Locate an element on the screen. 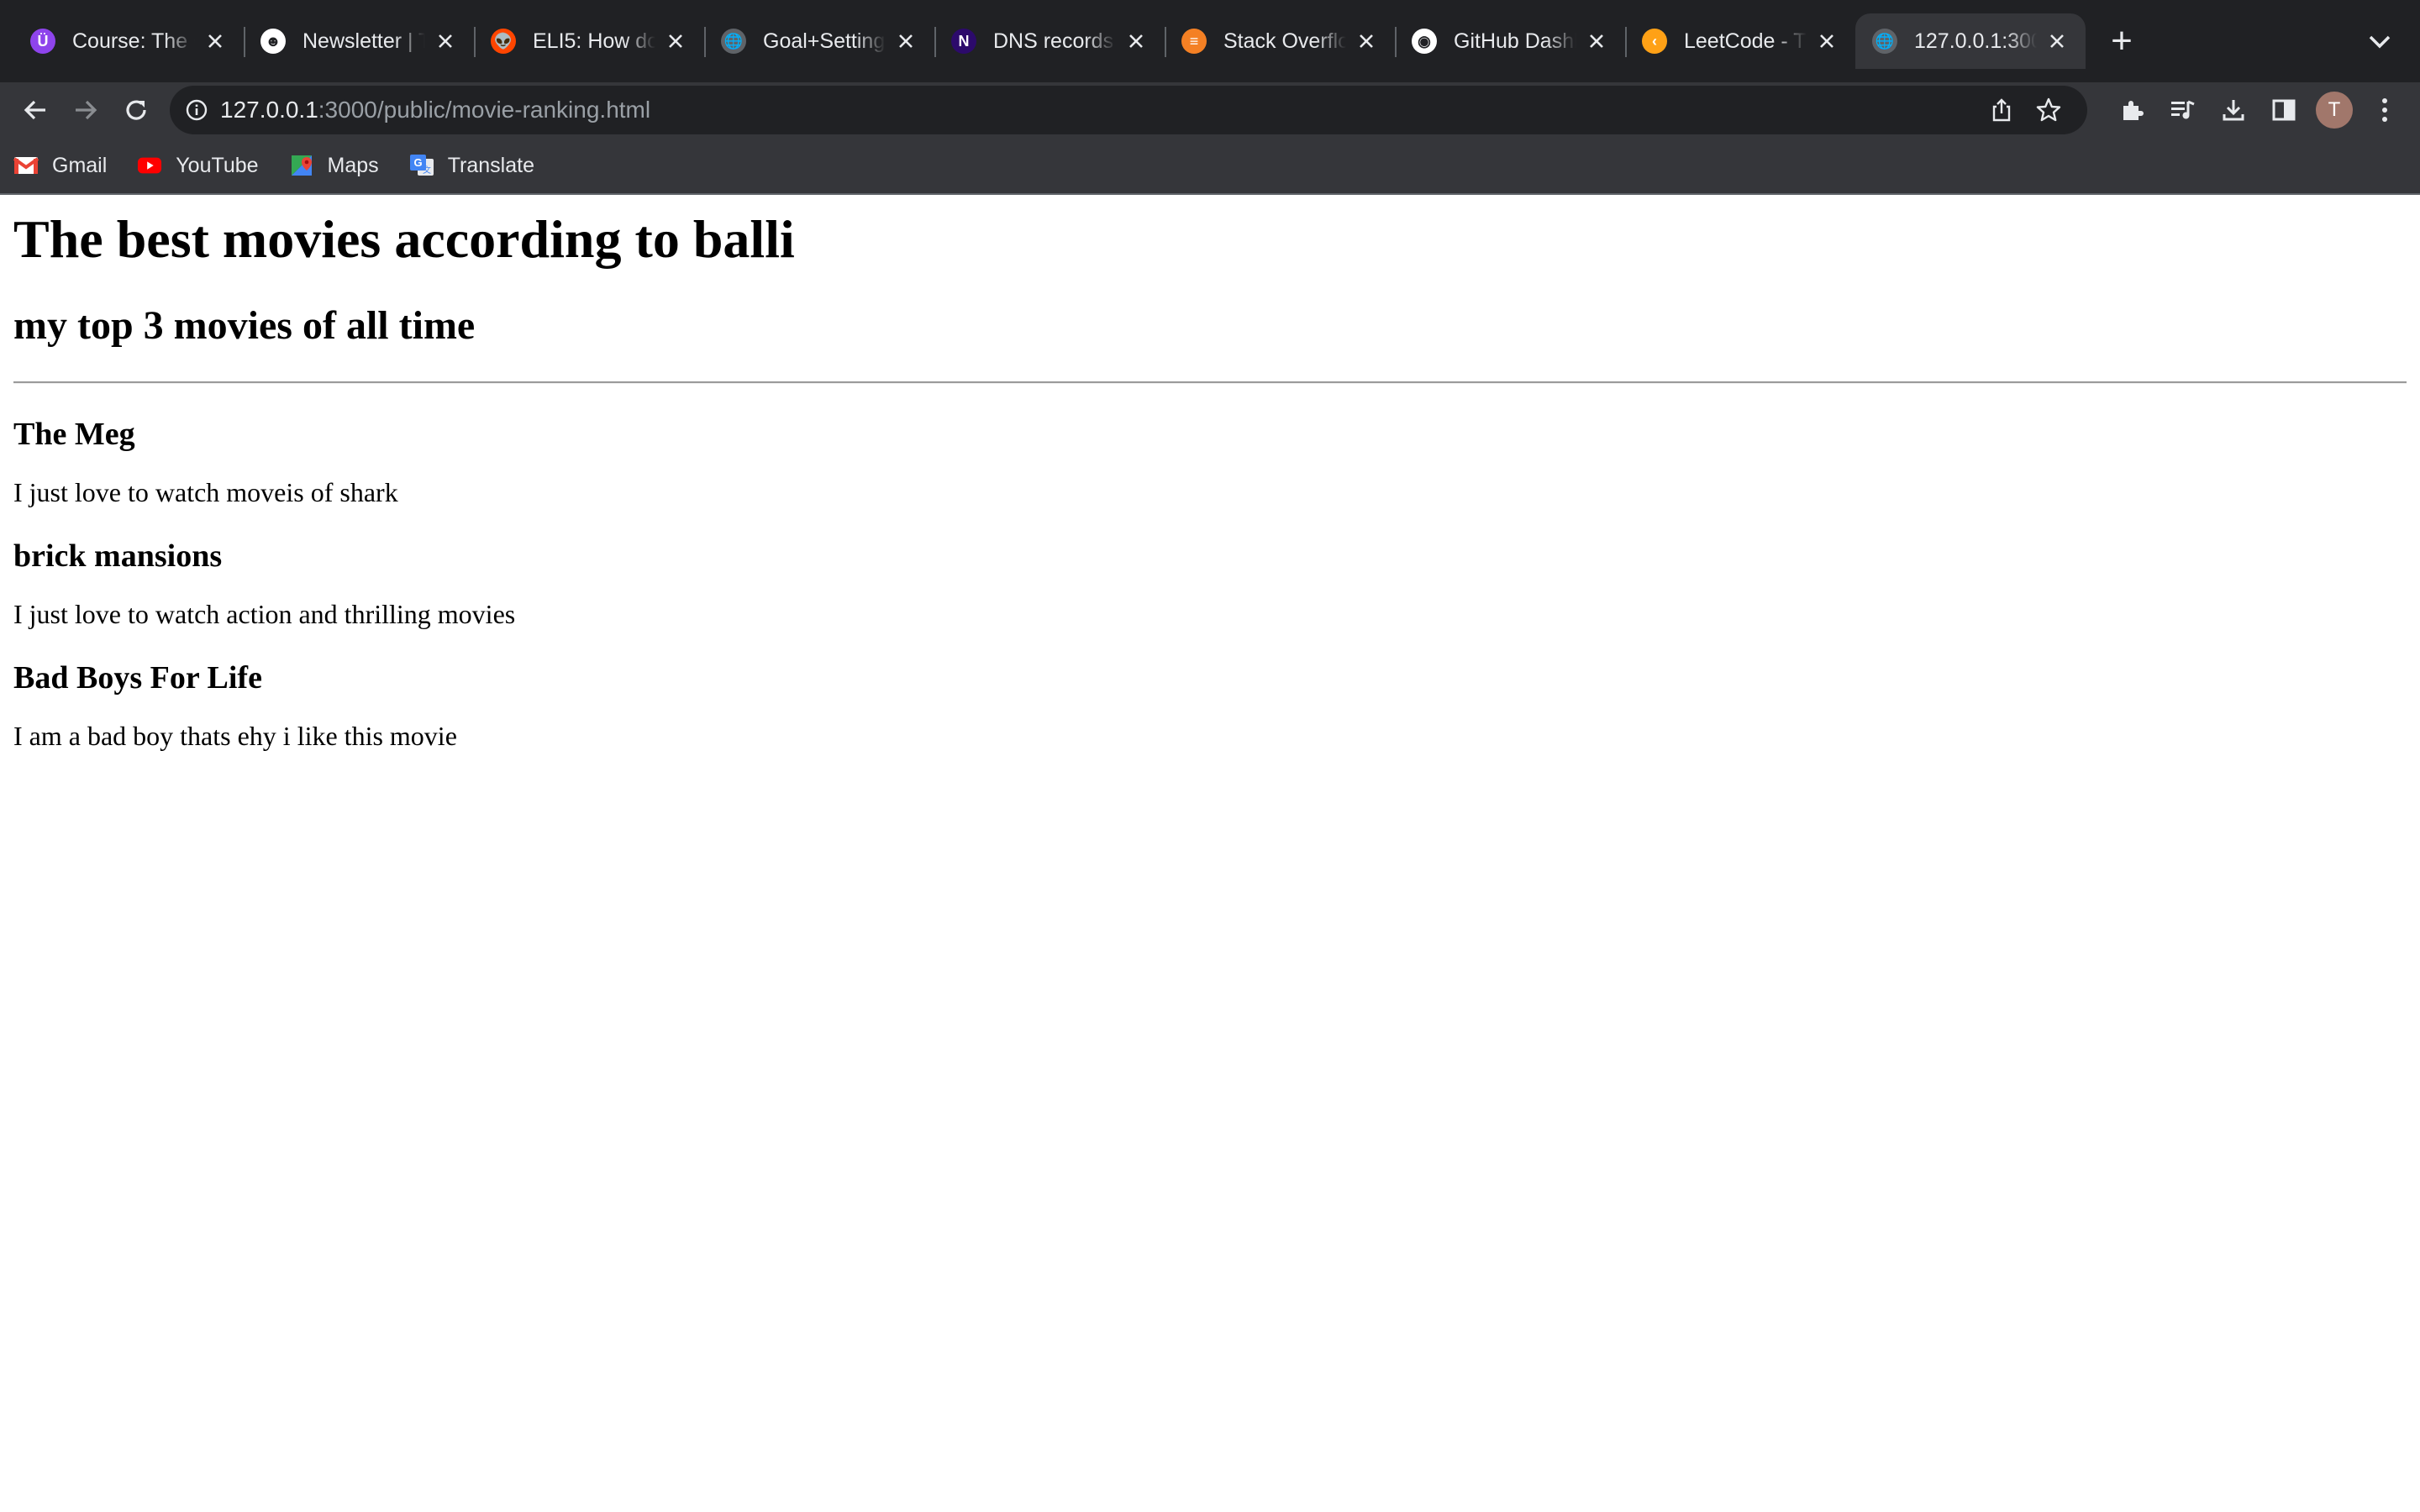 The height and width of the screenshot is (1512, 2420). new-tab-button: + is located at coordinates (2122, 41).